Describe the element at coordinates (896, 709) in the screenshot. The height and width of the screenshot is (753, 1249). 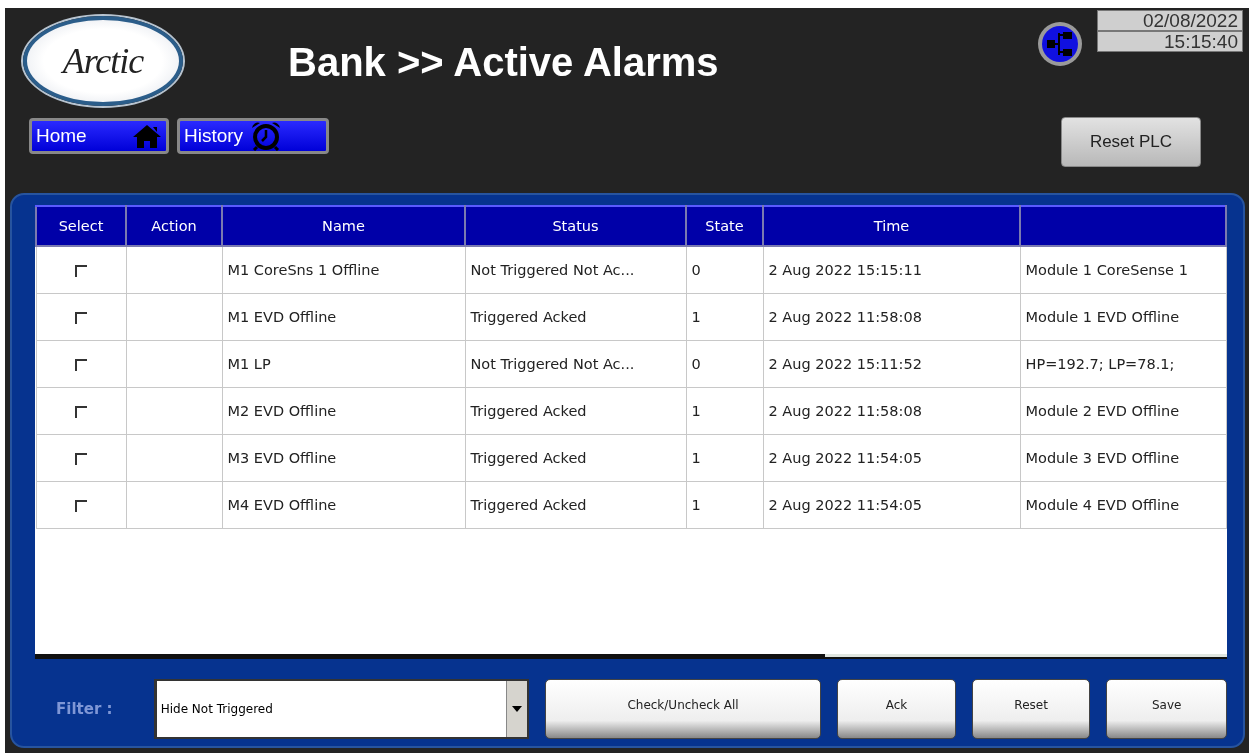
I see `action-button: Ack` at that location.